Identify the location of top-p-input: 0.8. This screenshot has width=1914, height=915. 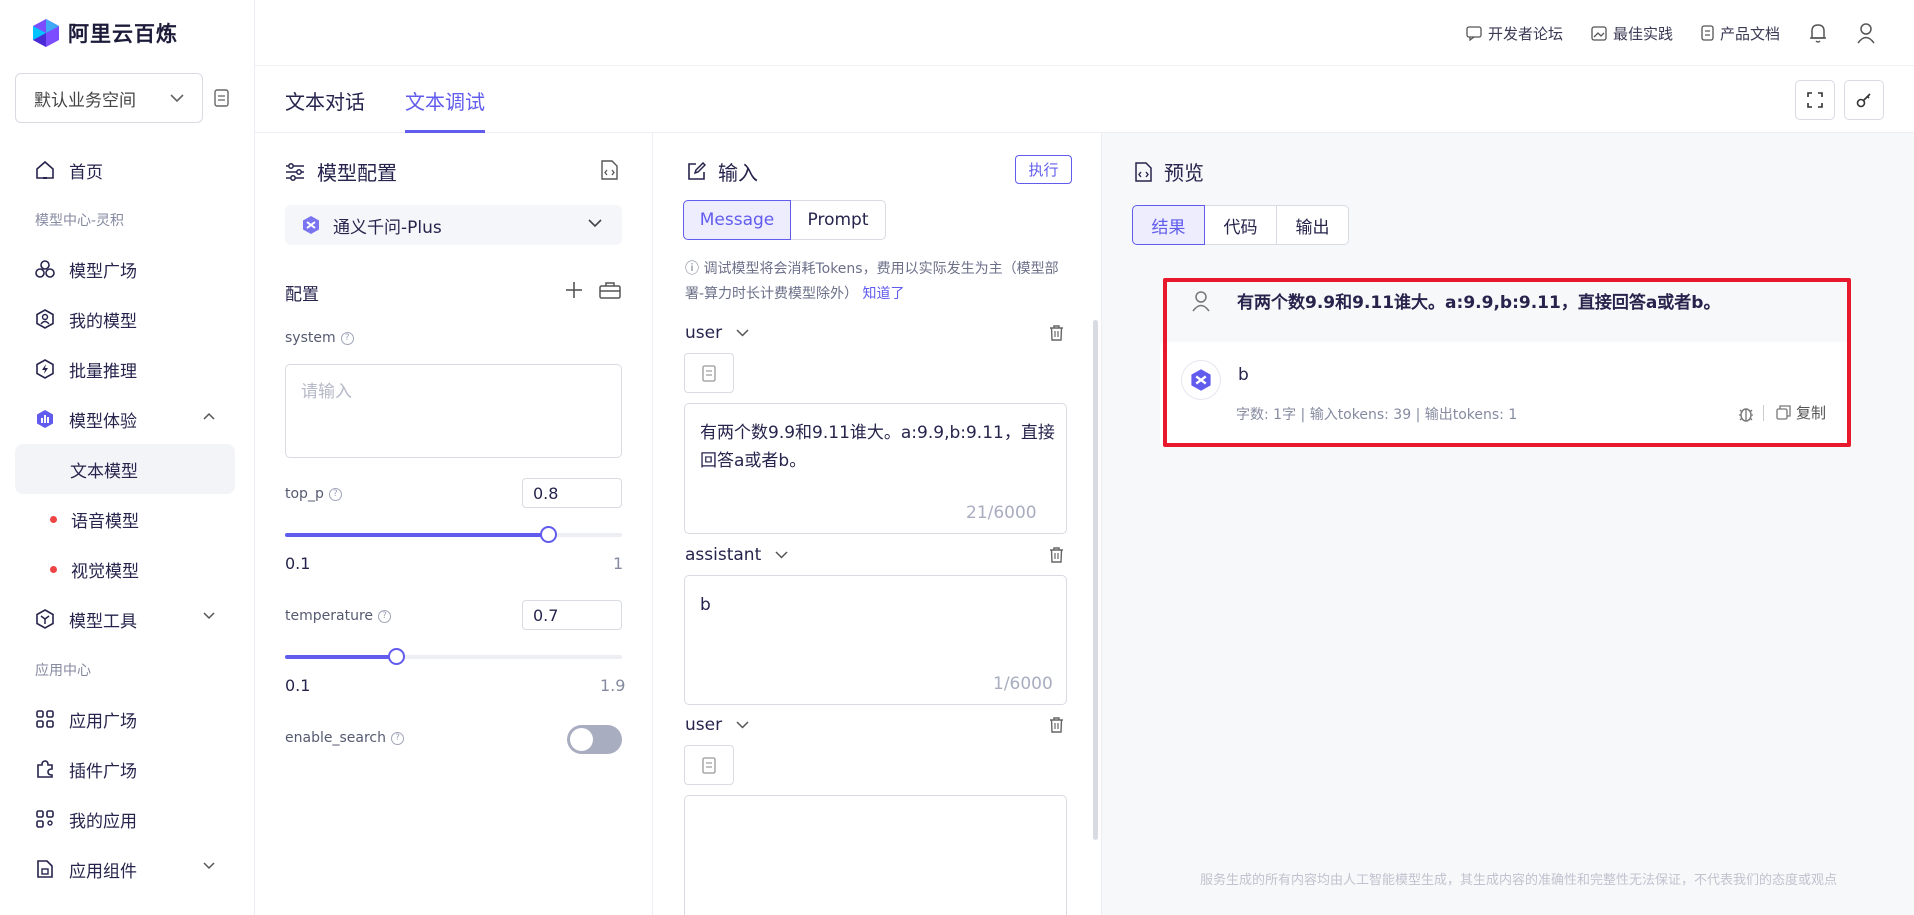
(572, 493).